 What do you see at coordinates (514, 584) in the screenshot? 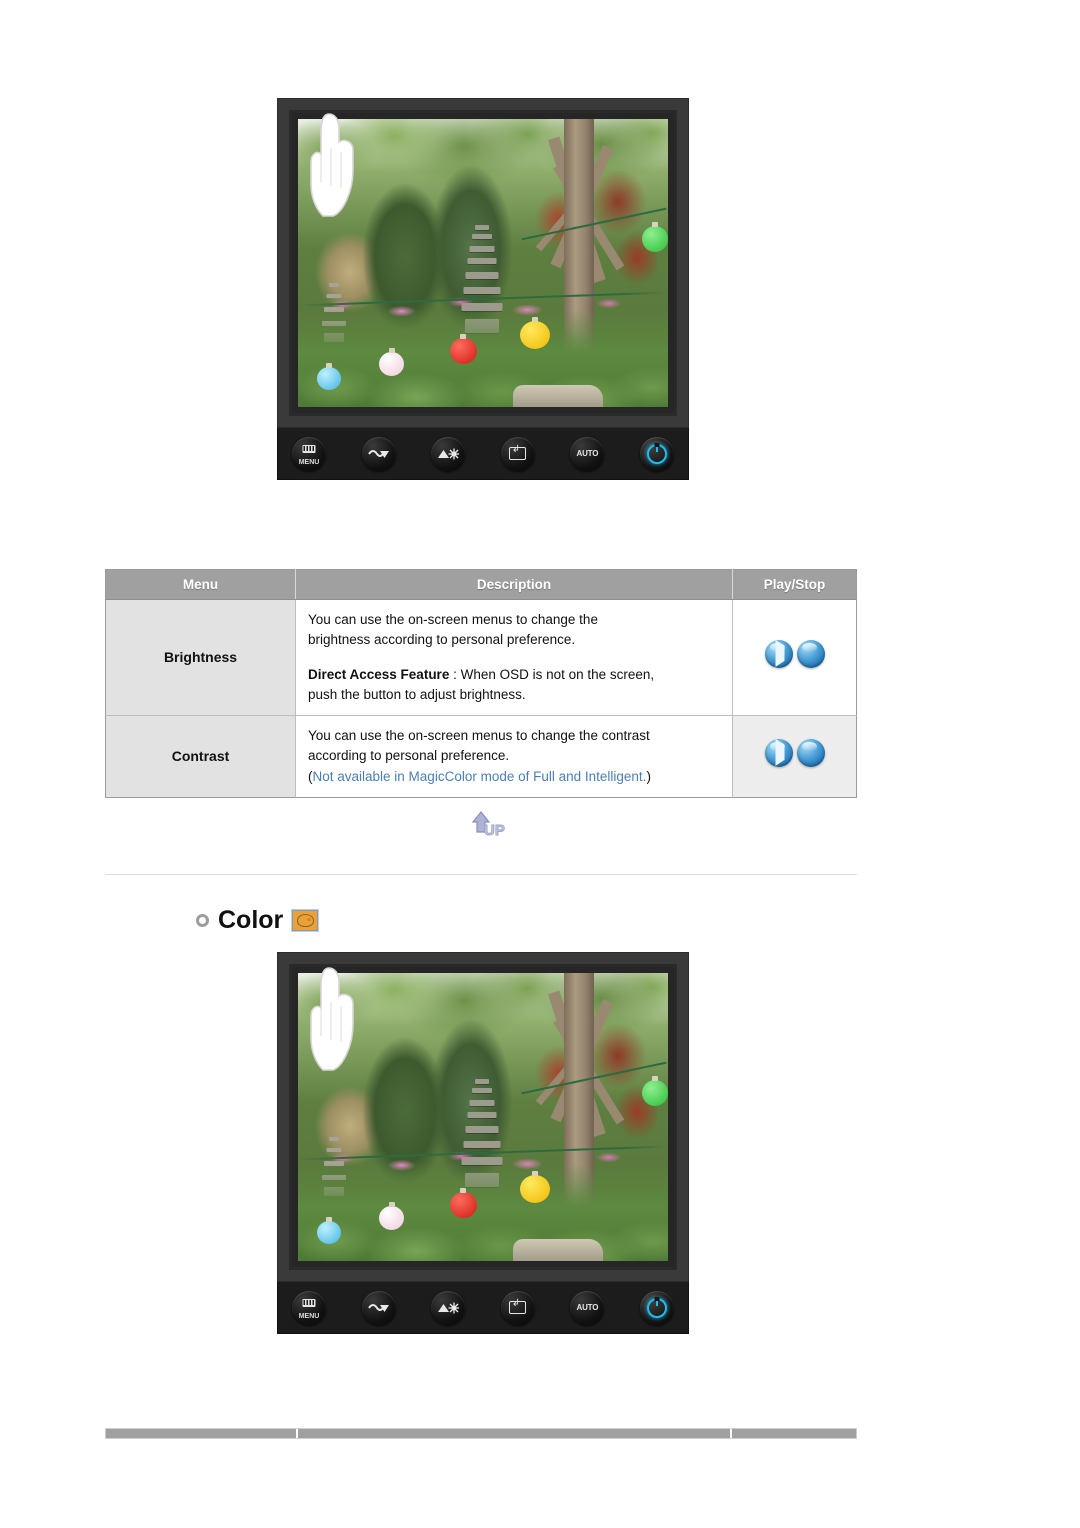
I see `column-header-description: Description` at bounding box center [514, 584].